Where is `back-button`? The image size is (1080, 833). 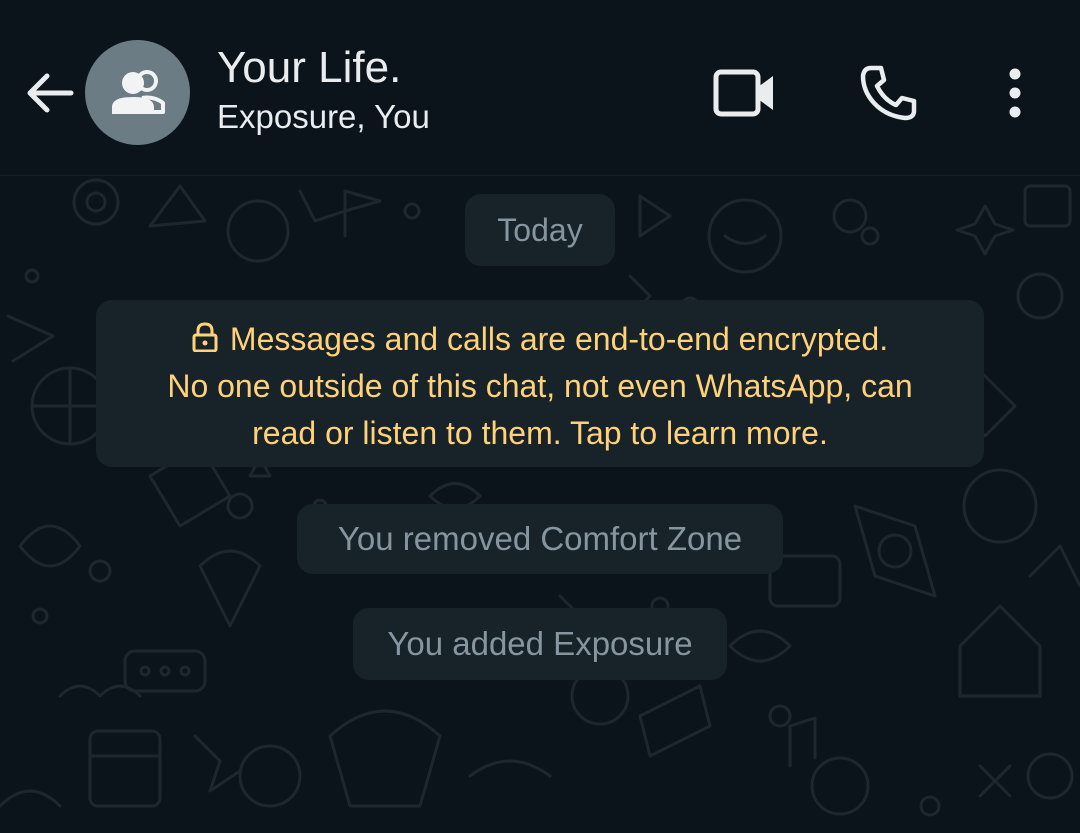
back-button is located at coordinates (49, 93).